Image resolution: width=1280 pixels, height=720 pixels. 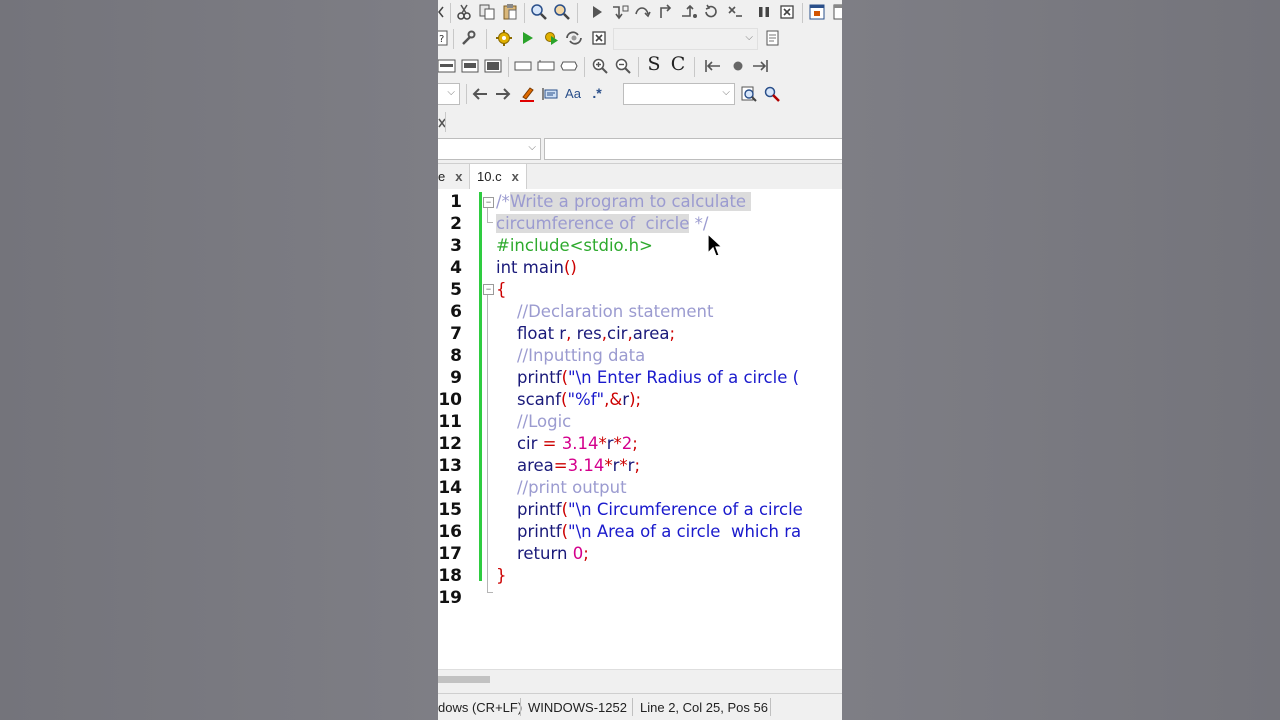 What do you see at coordinates (574, 245) in the screenshot?
I see `code-line-3: #include<stdio.h>` at bounding box center [574, 245].